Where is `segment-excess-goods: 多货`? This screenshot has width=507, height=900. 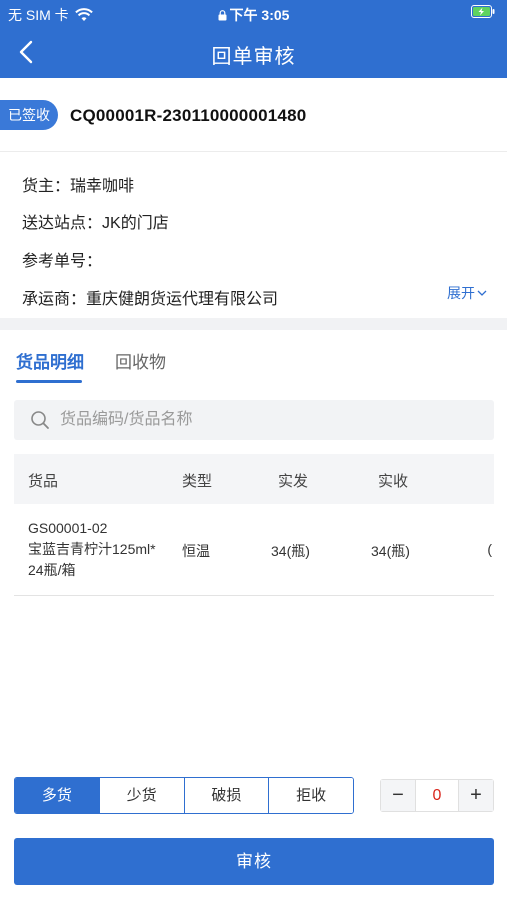 segment-excess-goods: 多货 is located at coordinates (57, 795).